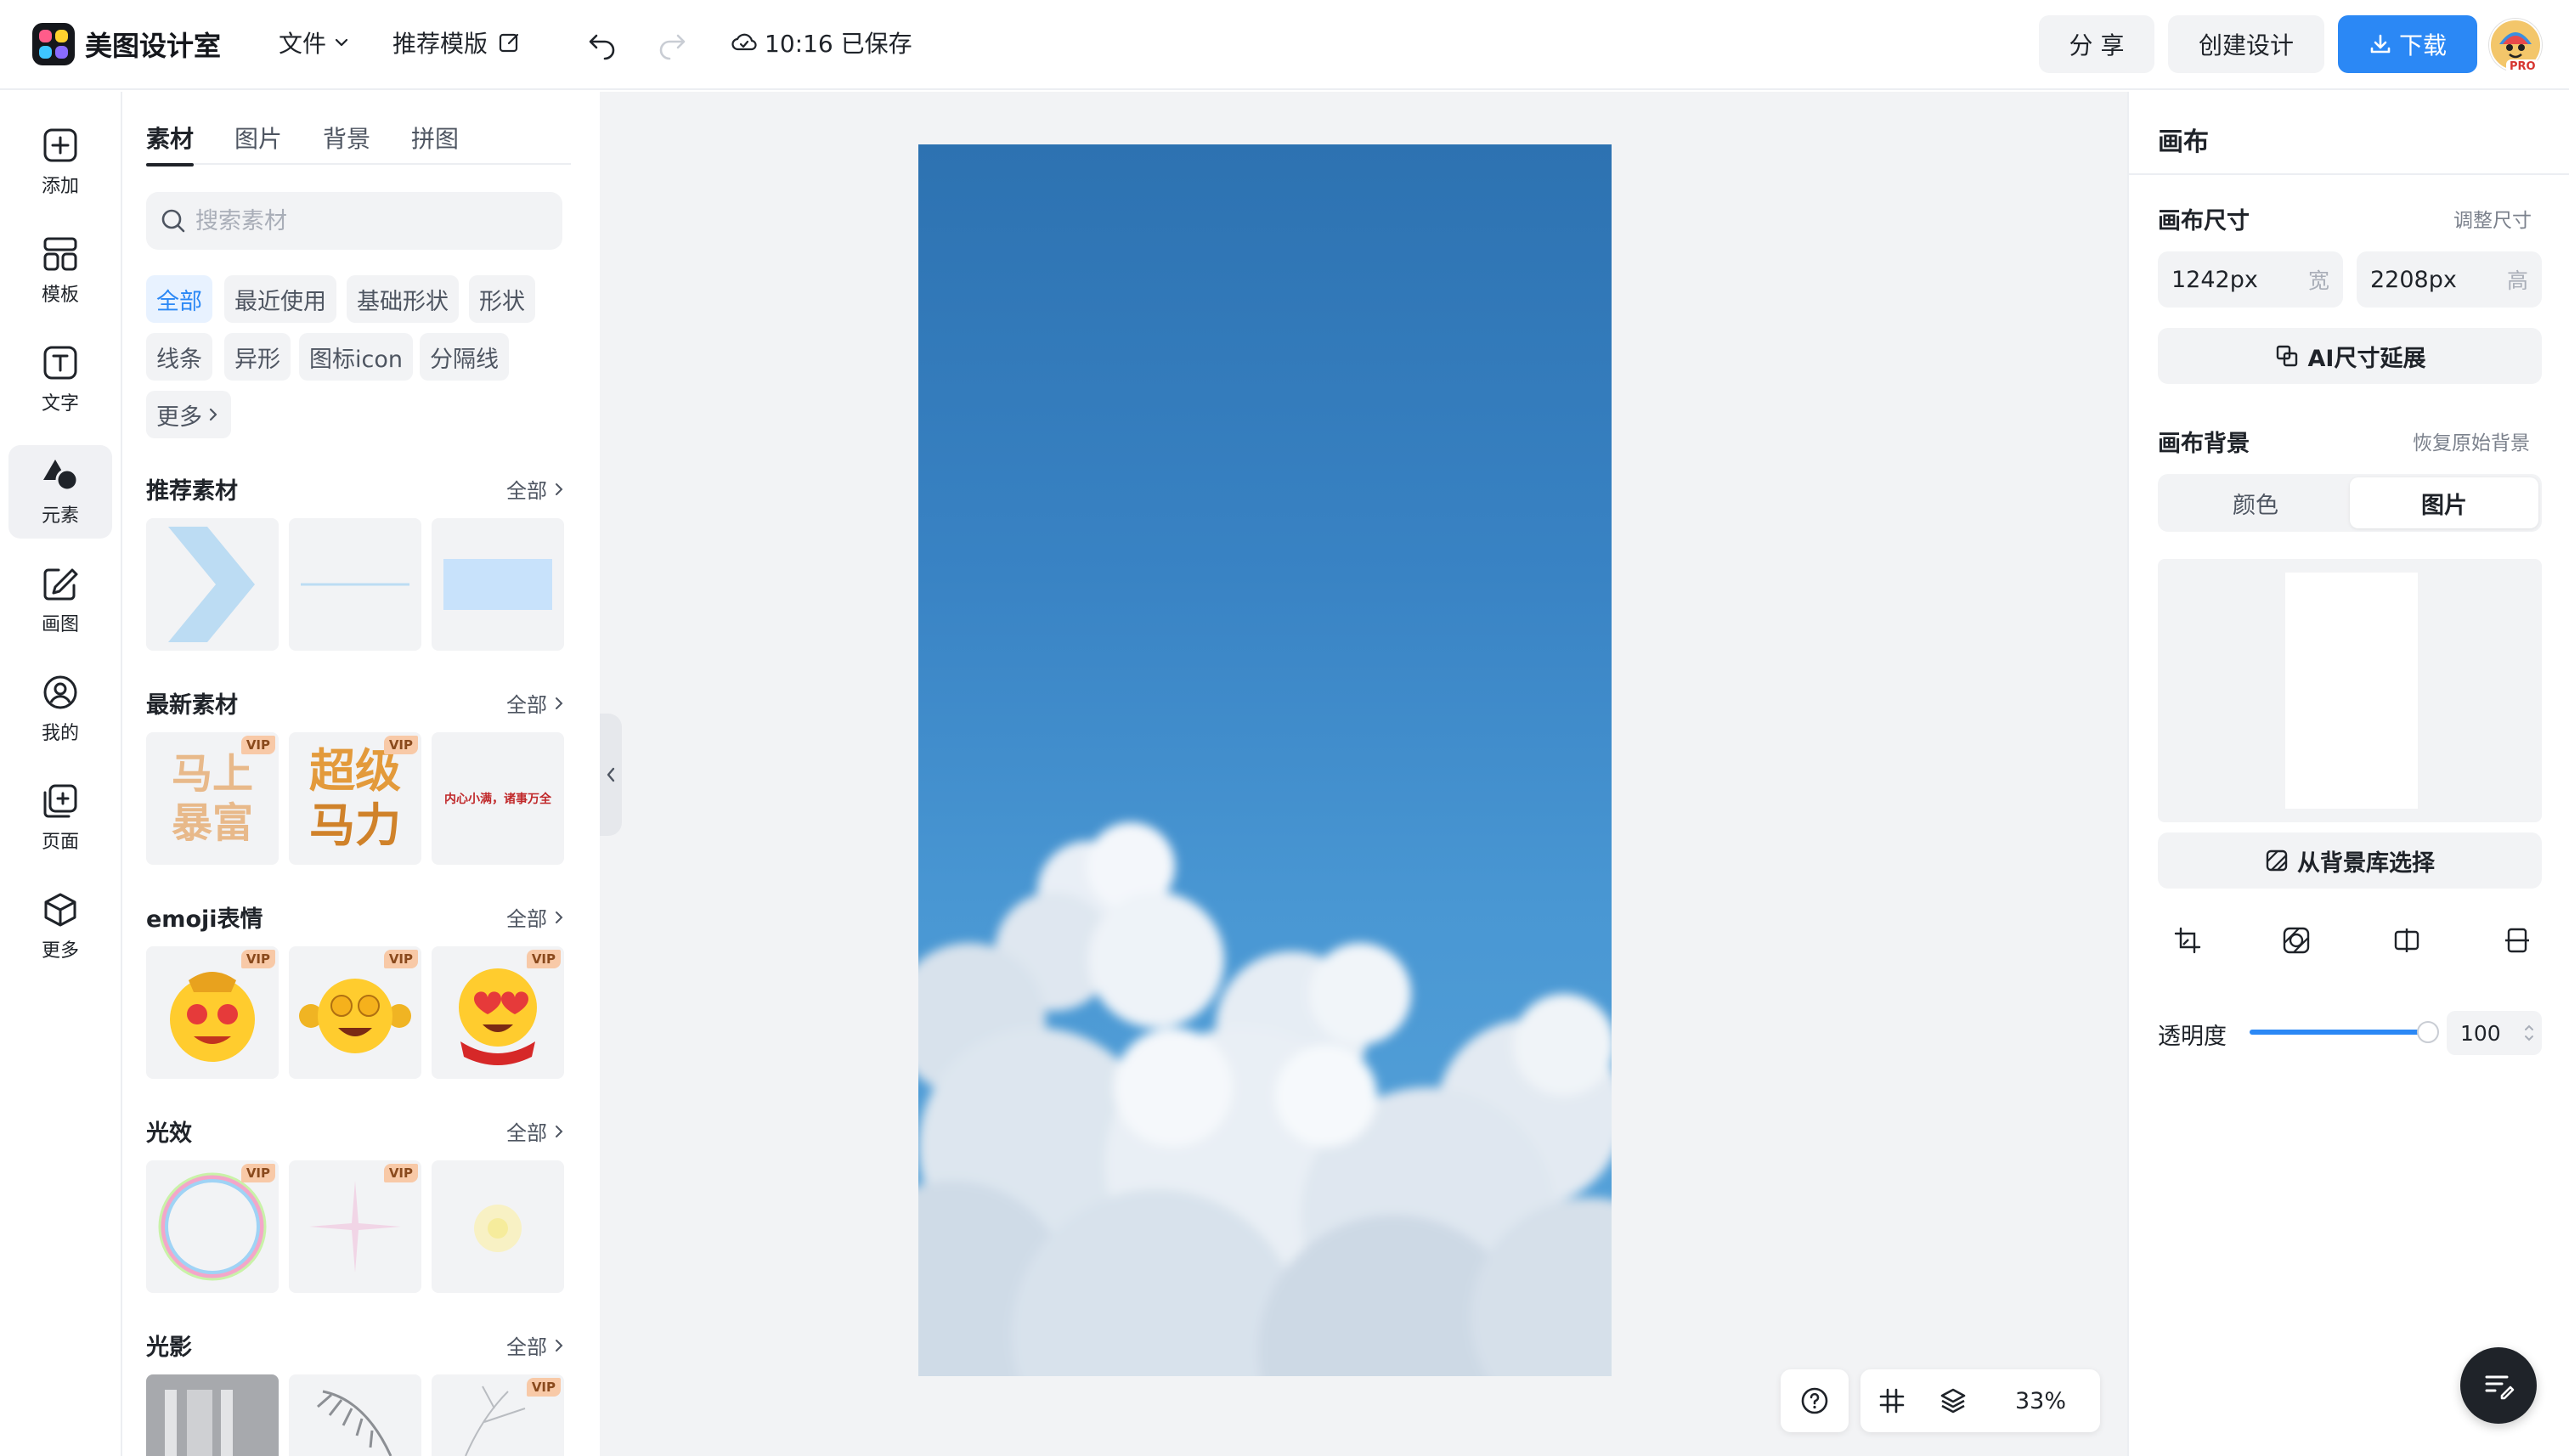  I want to click on templates-link: 推荐模版, so click(457, 42).